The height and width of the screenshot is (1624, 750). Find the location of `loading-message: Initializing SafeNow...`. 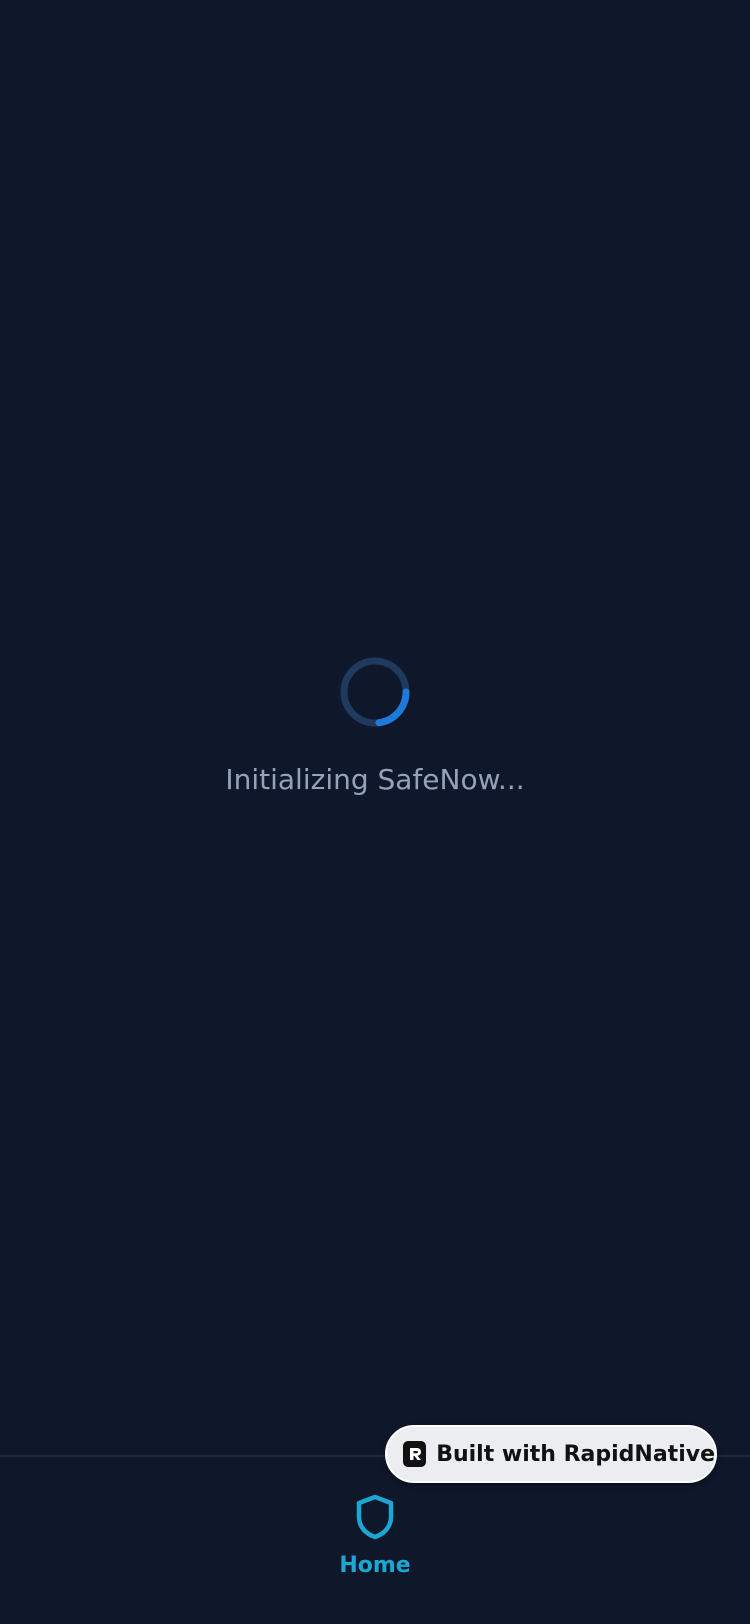

loading-message: Initializing SafeNow... is located at coordinates (375, 779).